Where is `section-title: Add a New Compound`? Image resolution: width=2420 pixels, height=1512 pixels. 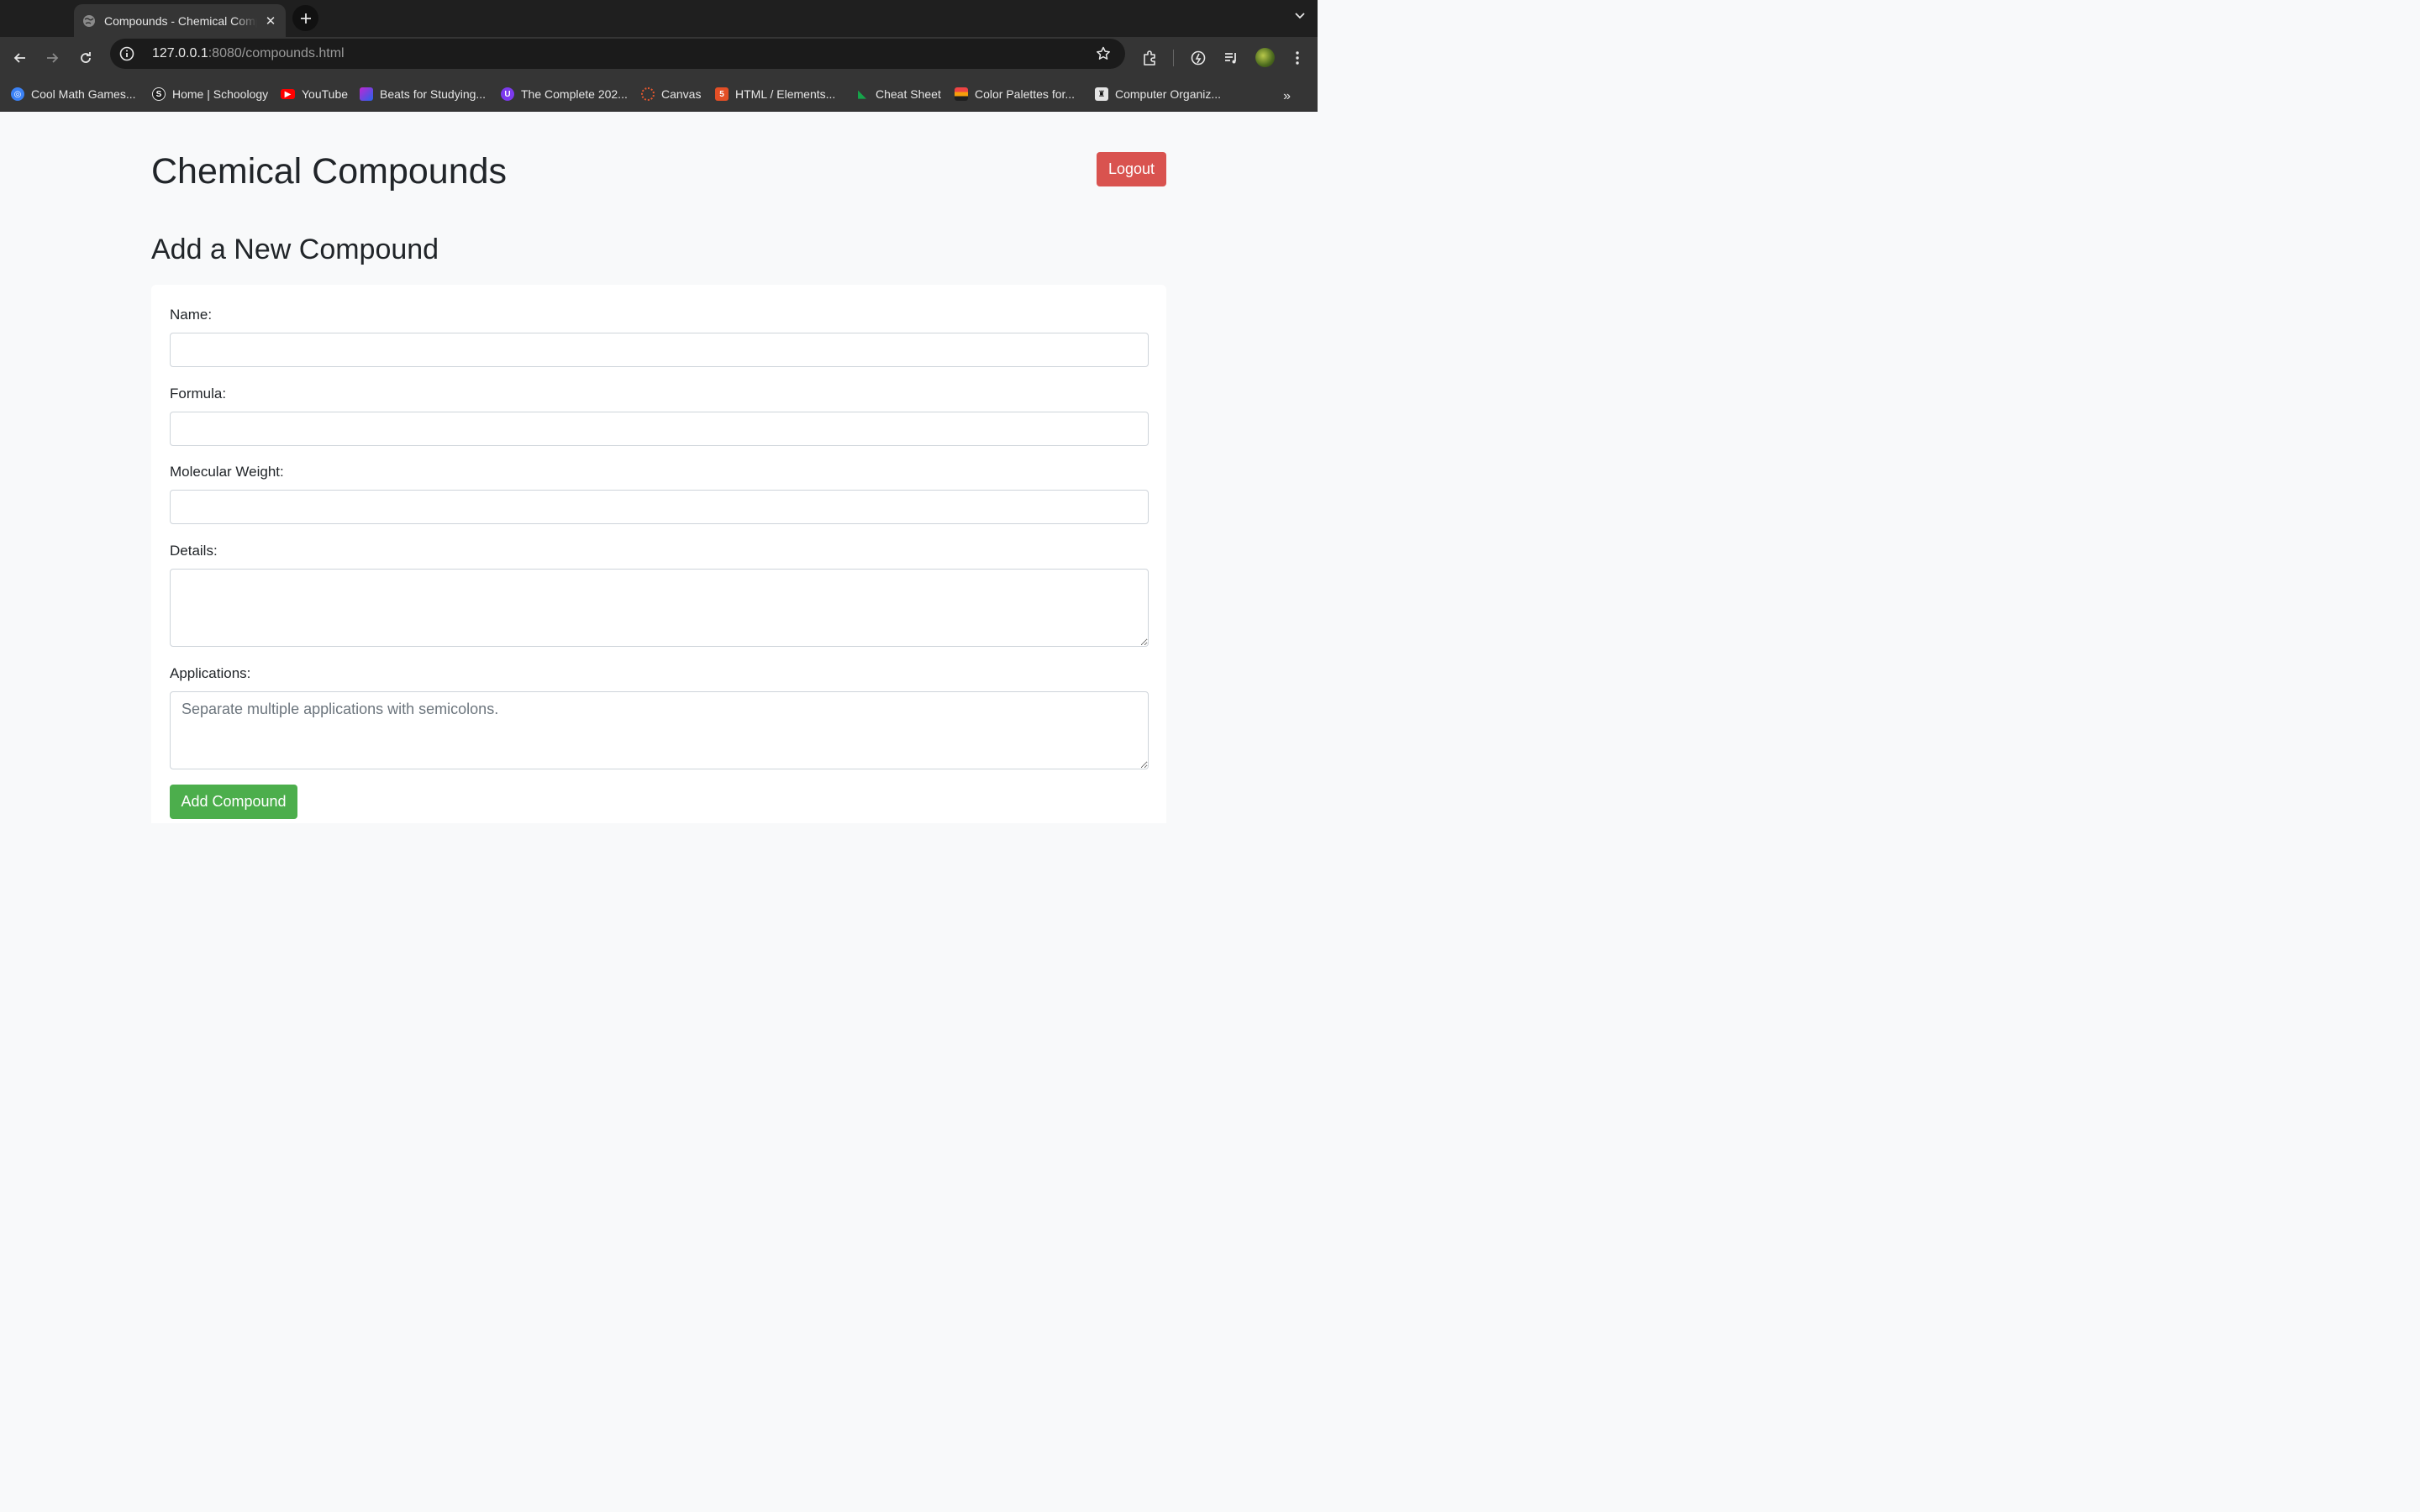
section-title: Add a New Compound is located at coordinates (295, 249).